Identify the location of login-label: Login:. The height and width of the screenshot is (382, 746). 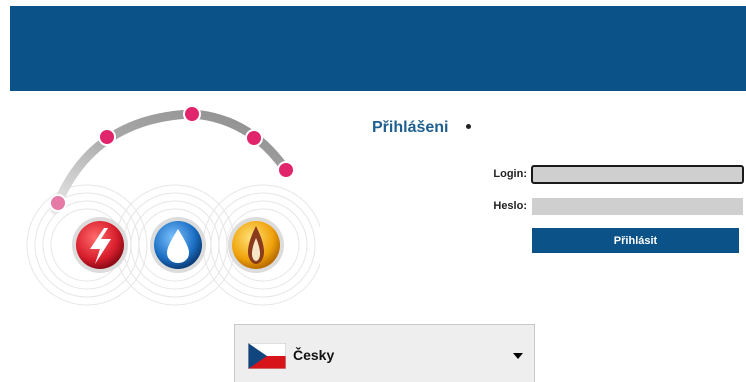
(510, 174).